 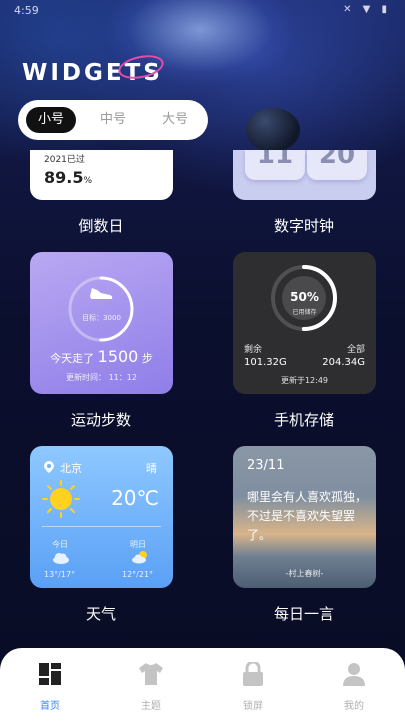 I want to click on countdown-caption: 2021已过, so click(x=64, y=160).